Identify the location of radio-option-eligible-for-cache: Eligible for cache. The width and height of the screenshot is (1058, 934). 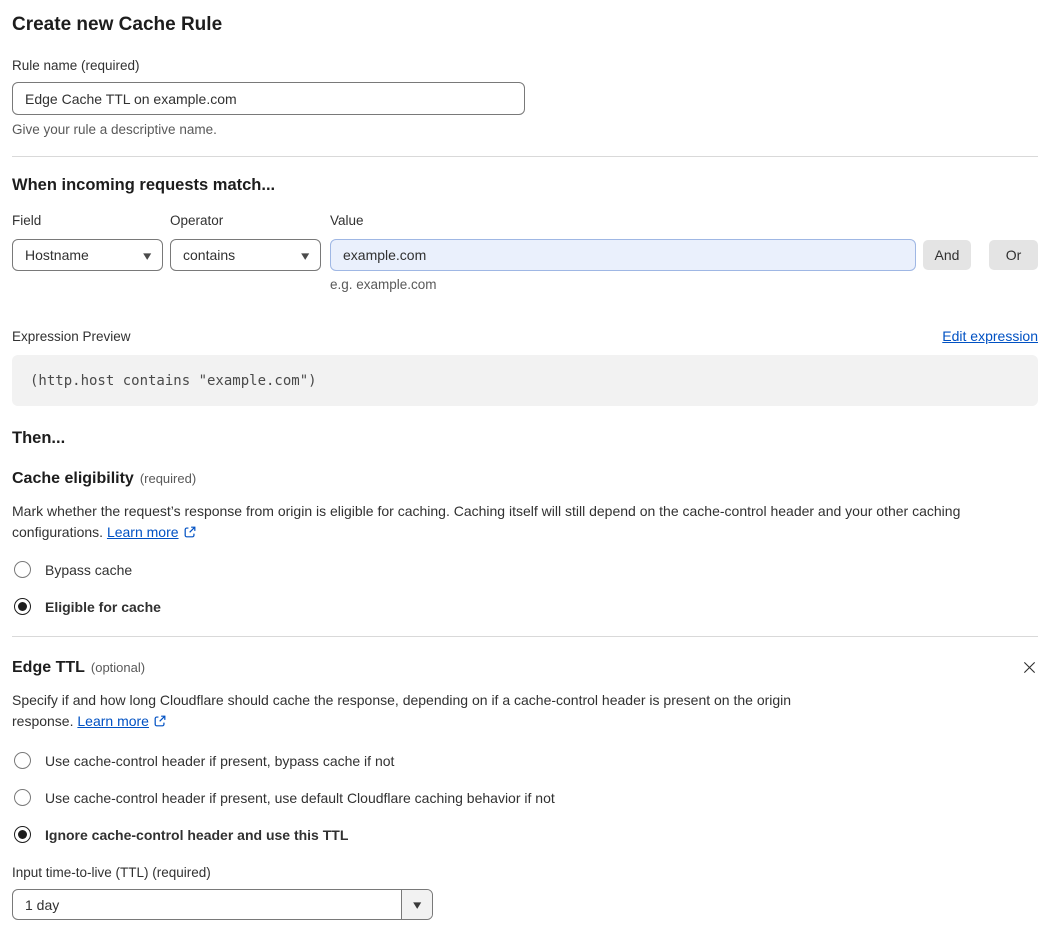
(526, 606).